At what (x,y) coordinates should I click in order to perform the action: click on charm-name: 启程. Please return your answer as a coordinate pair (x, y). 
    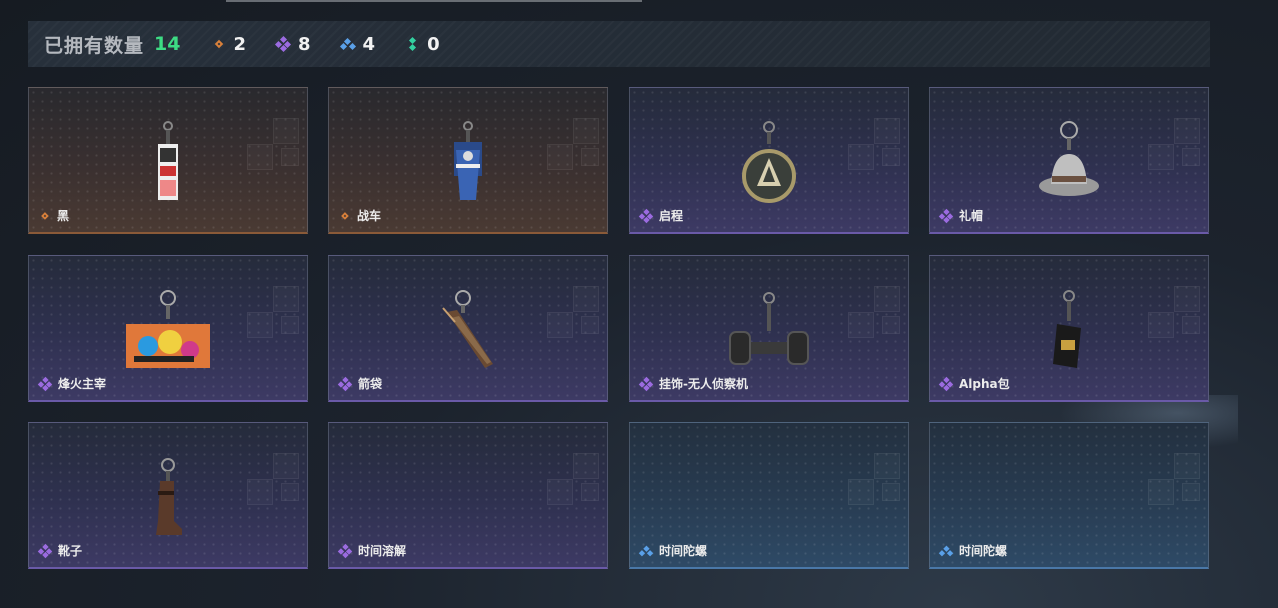
    Looking at the image, I should click on (671, 216).